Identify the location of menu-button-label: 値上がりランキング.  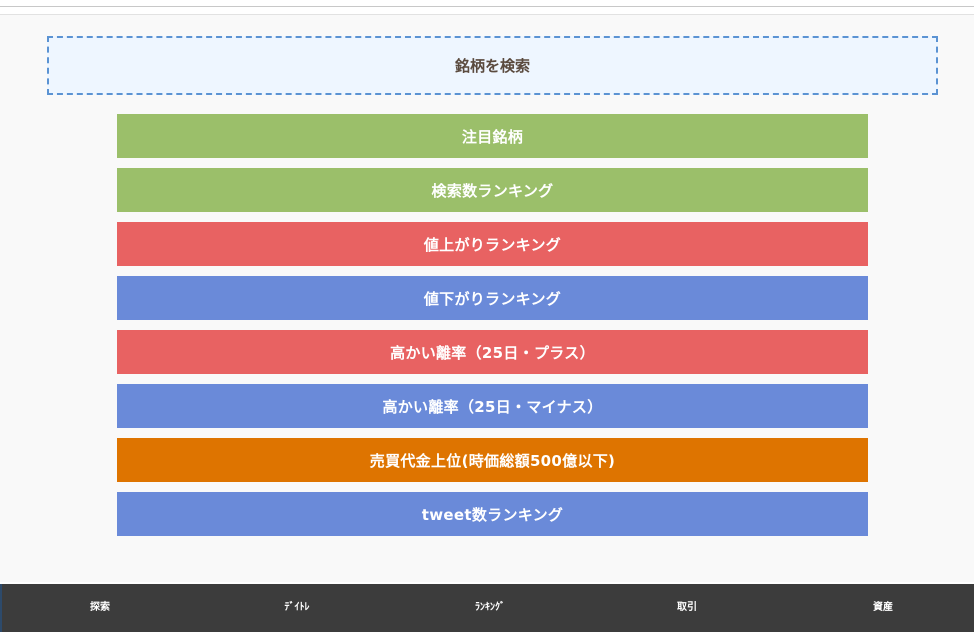
(492, 244).